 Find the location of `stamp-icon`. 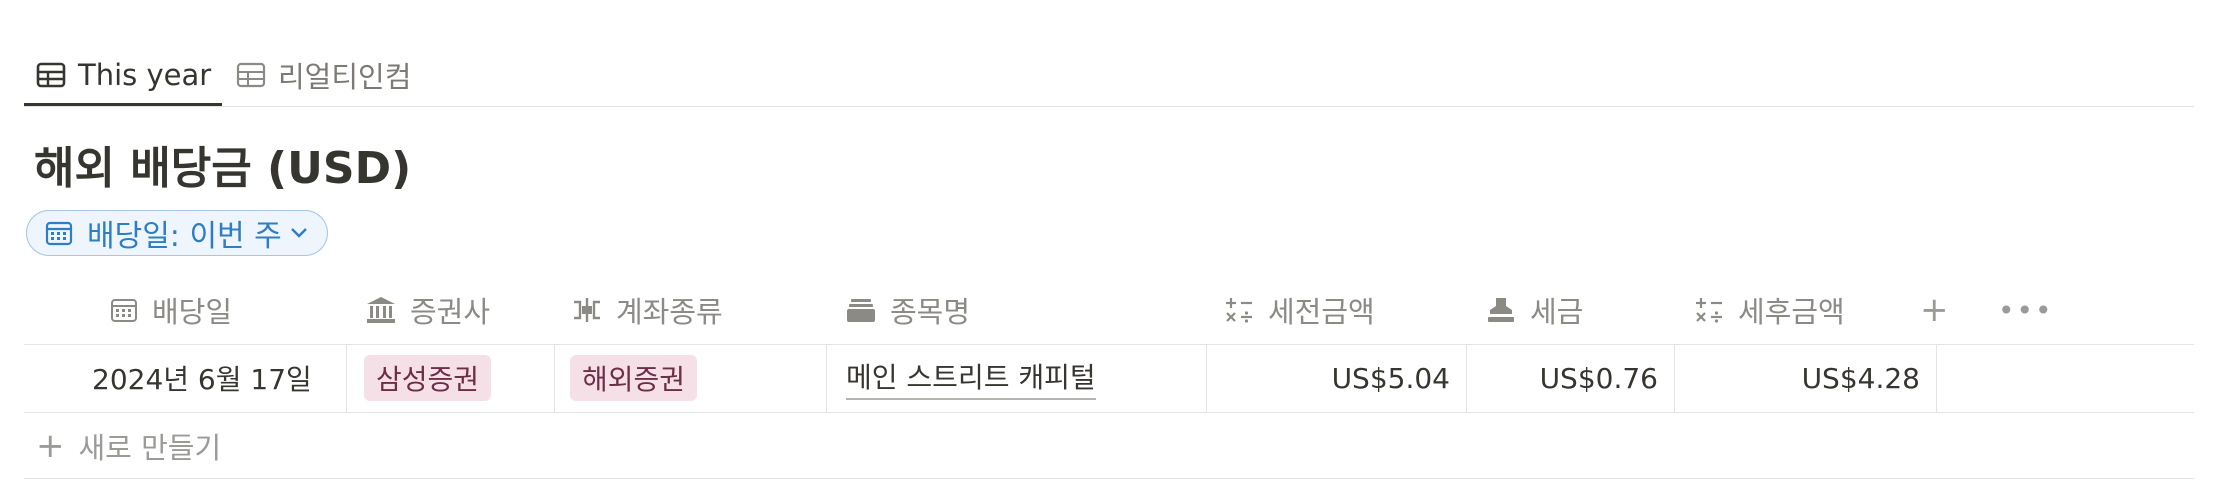

stamp-icon is located at coordinates (1501, 310).